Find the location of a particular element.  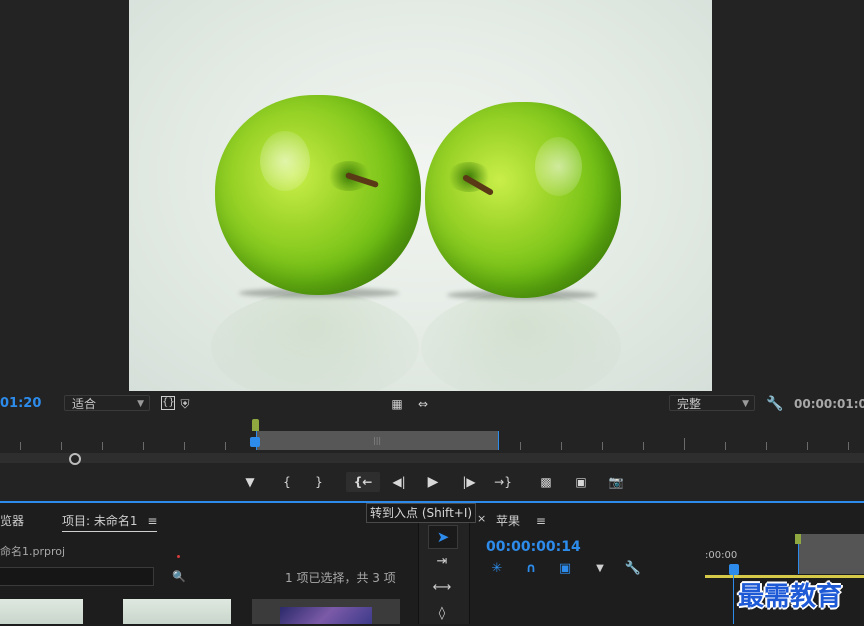

in-out-range: ||| is located at coordinates (377, 440).